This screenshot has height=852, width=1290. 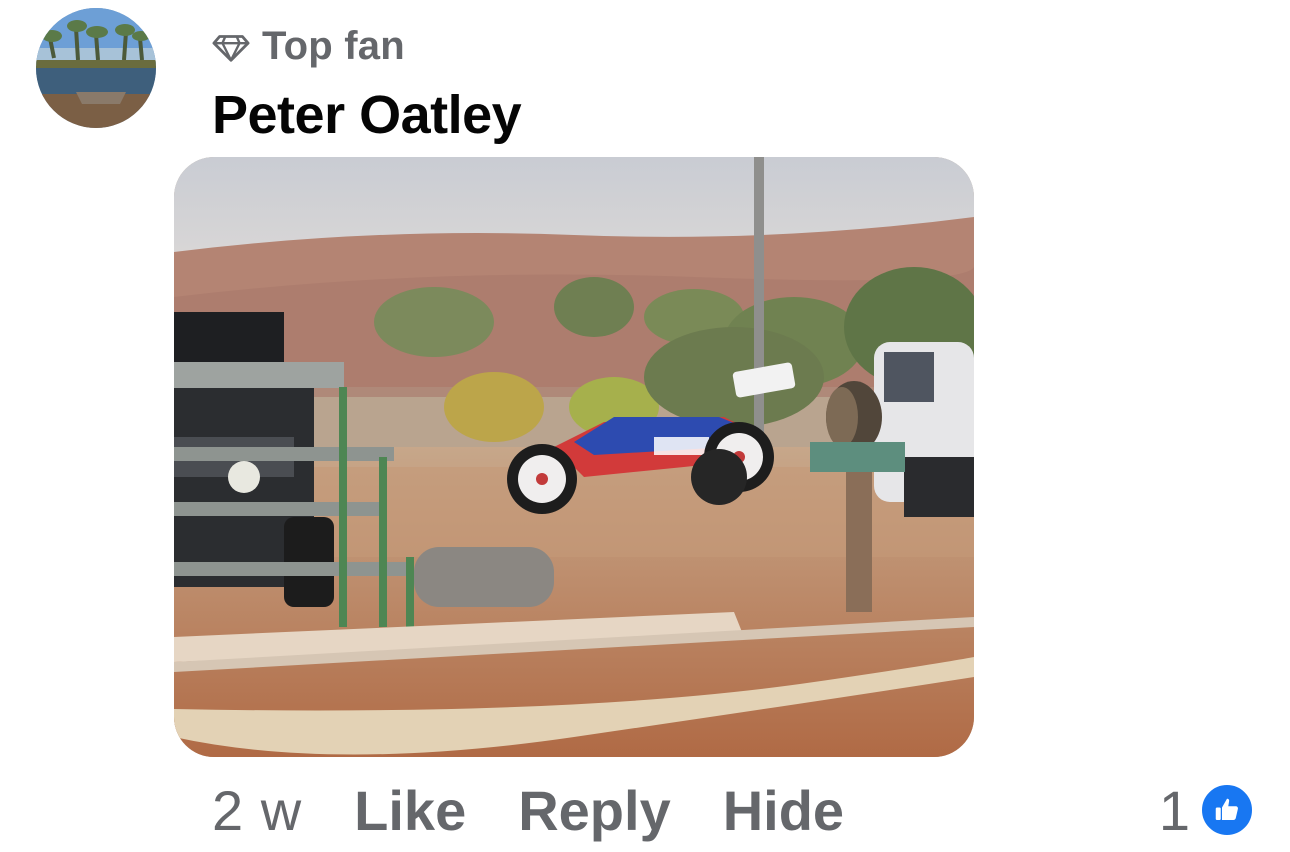 What do you see at coordinates (594, 810) in the screenshot?
I see `reply-button: Reply` at bounding box center [594, 810].